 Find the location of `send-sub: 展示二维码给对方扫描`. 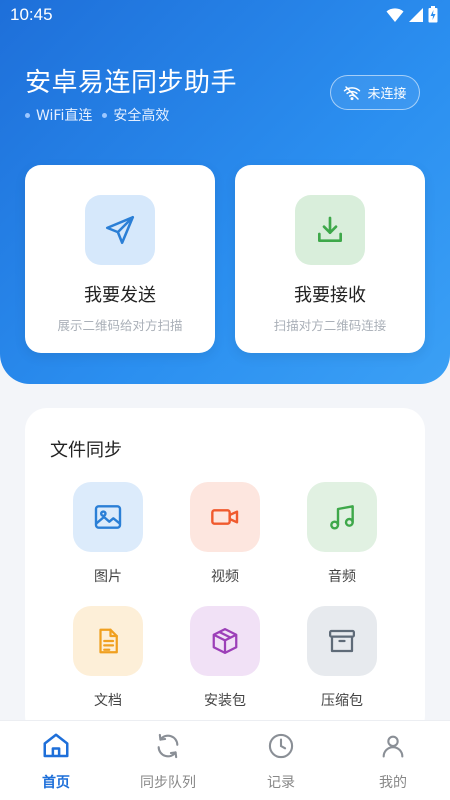

send-sub: 展示二维码给对方扫描 is located at coordinates (120, 325).